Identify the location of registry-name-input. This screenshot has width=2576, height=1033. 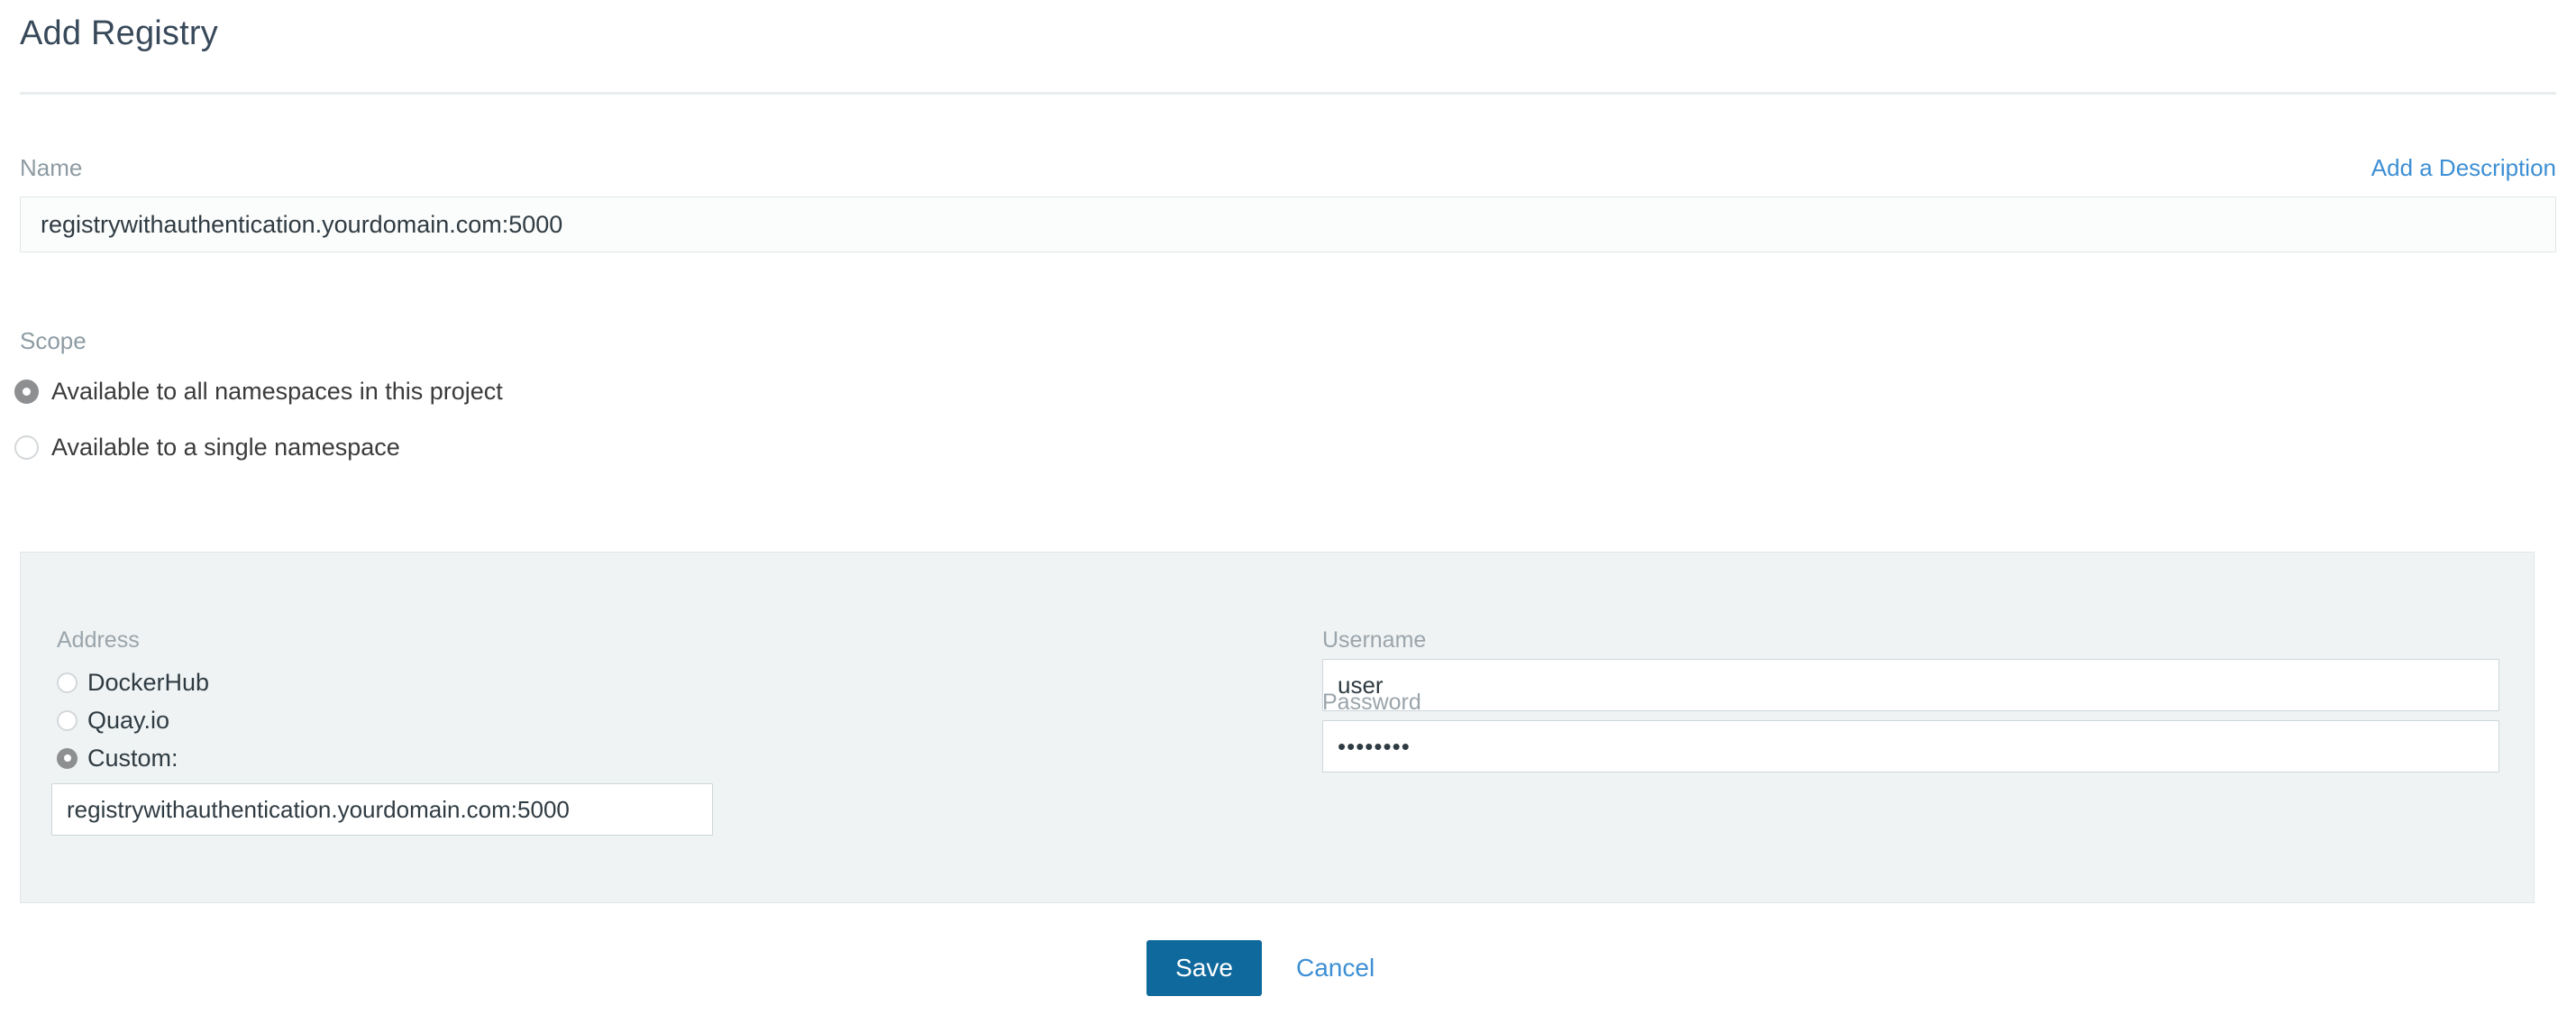
(1288, 224).